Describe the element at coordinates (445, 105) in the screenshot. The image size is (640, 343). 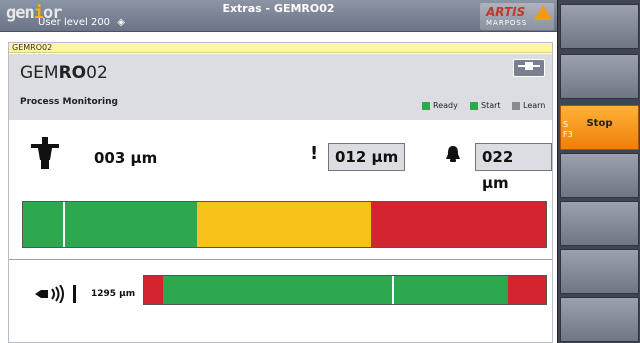
I see `legend-ready-label: Ready` at that location.